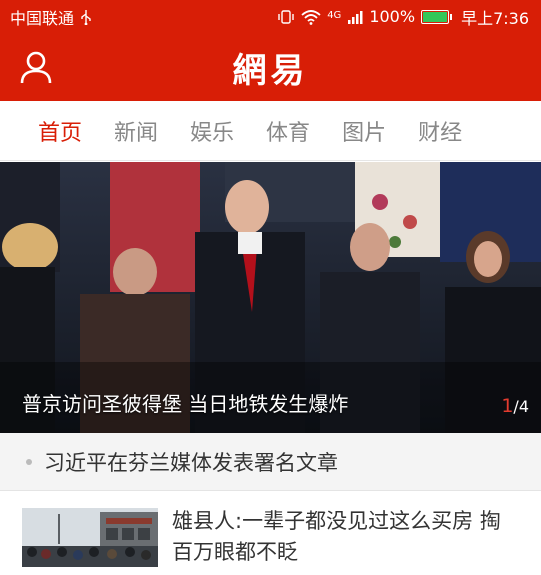 The width and height of the screenshot is (541, 575). Describe the element at coordinates (60, 131) in the screenshot. I see `tab-0: 首页` at that location.